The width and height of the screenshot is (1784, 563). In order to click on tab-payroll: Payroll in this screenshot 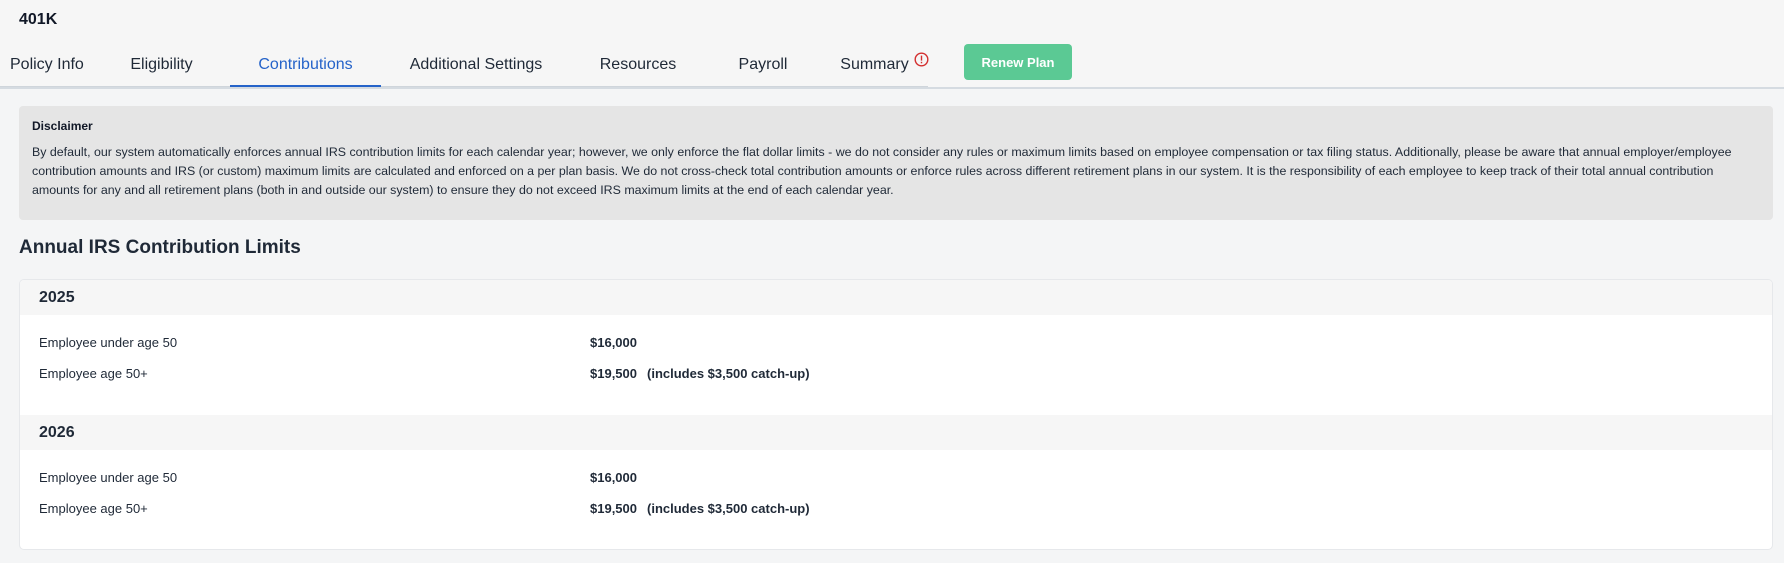, I will do `click(763, 67)`.